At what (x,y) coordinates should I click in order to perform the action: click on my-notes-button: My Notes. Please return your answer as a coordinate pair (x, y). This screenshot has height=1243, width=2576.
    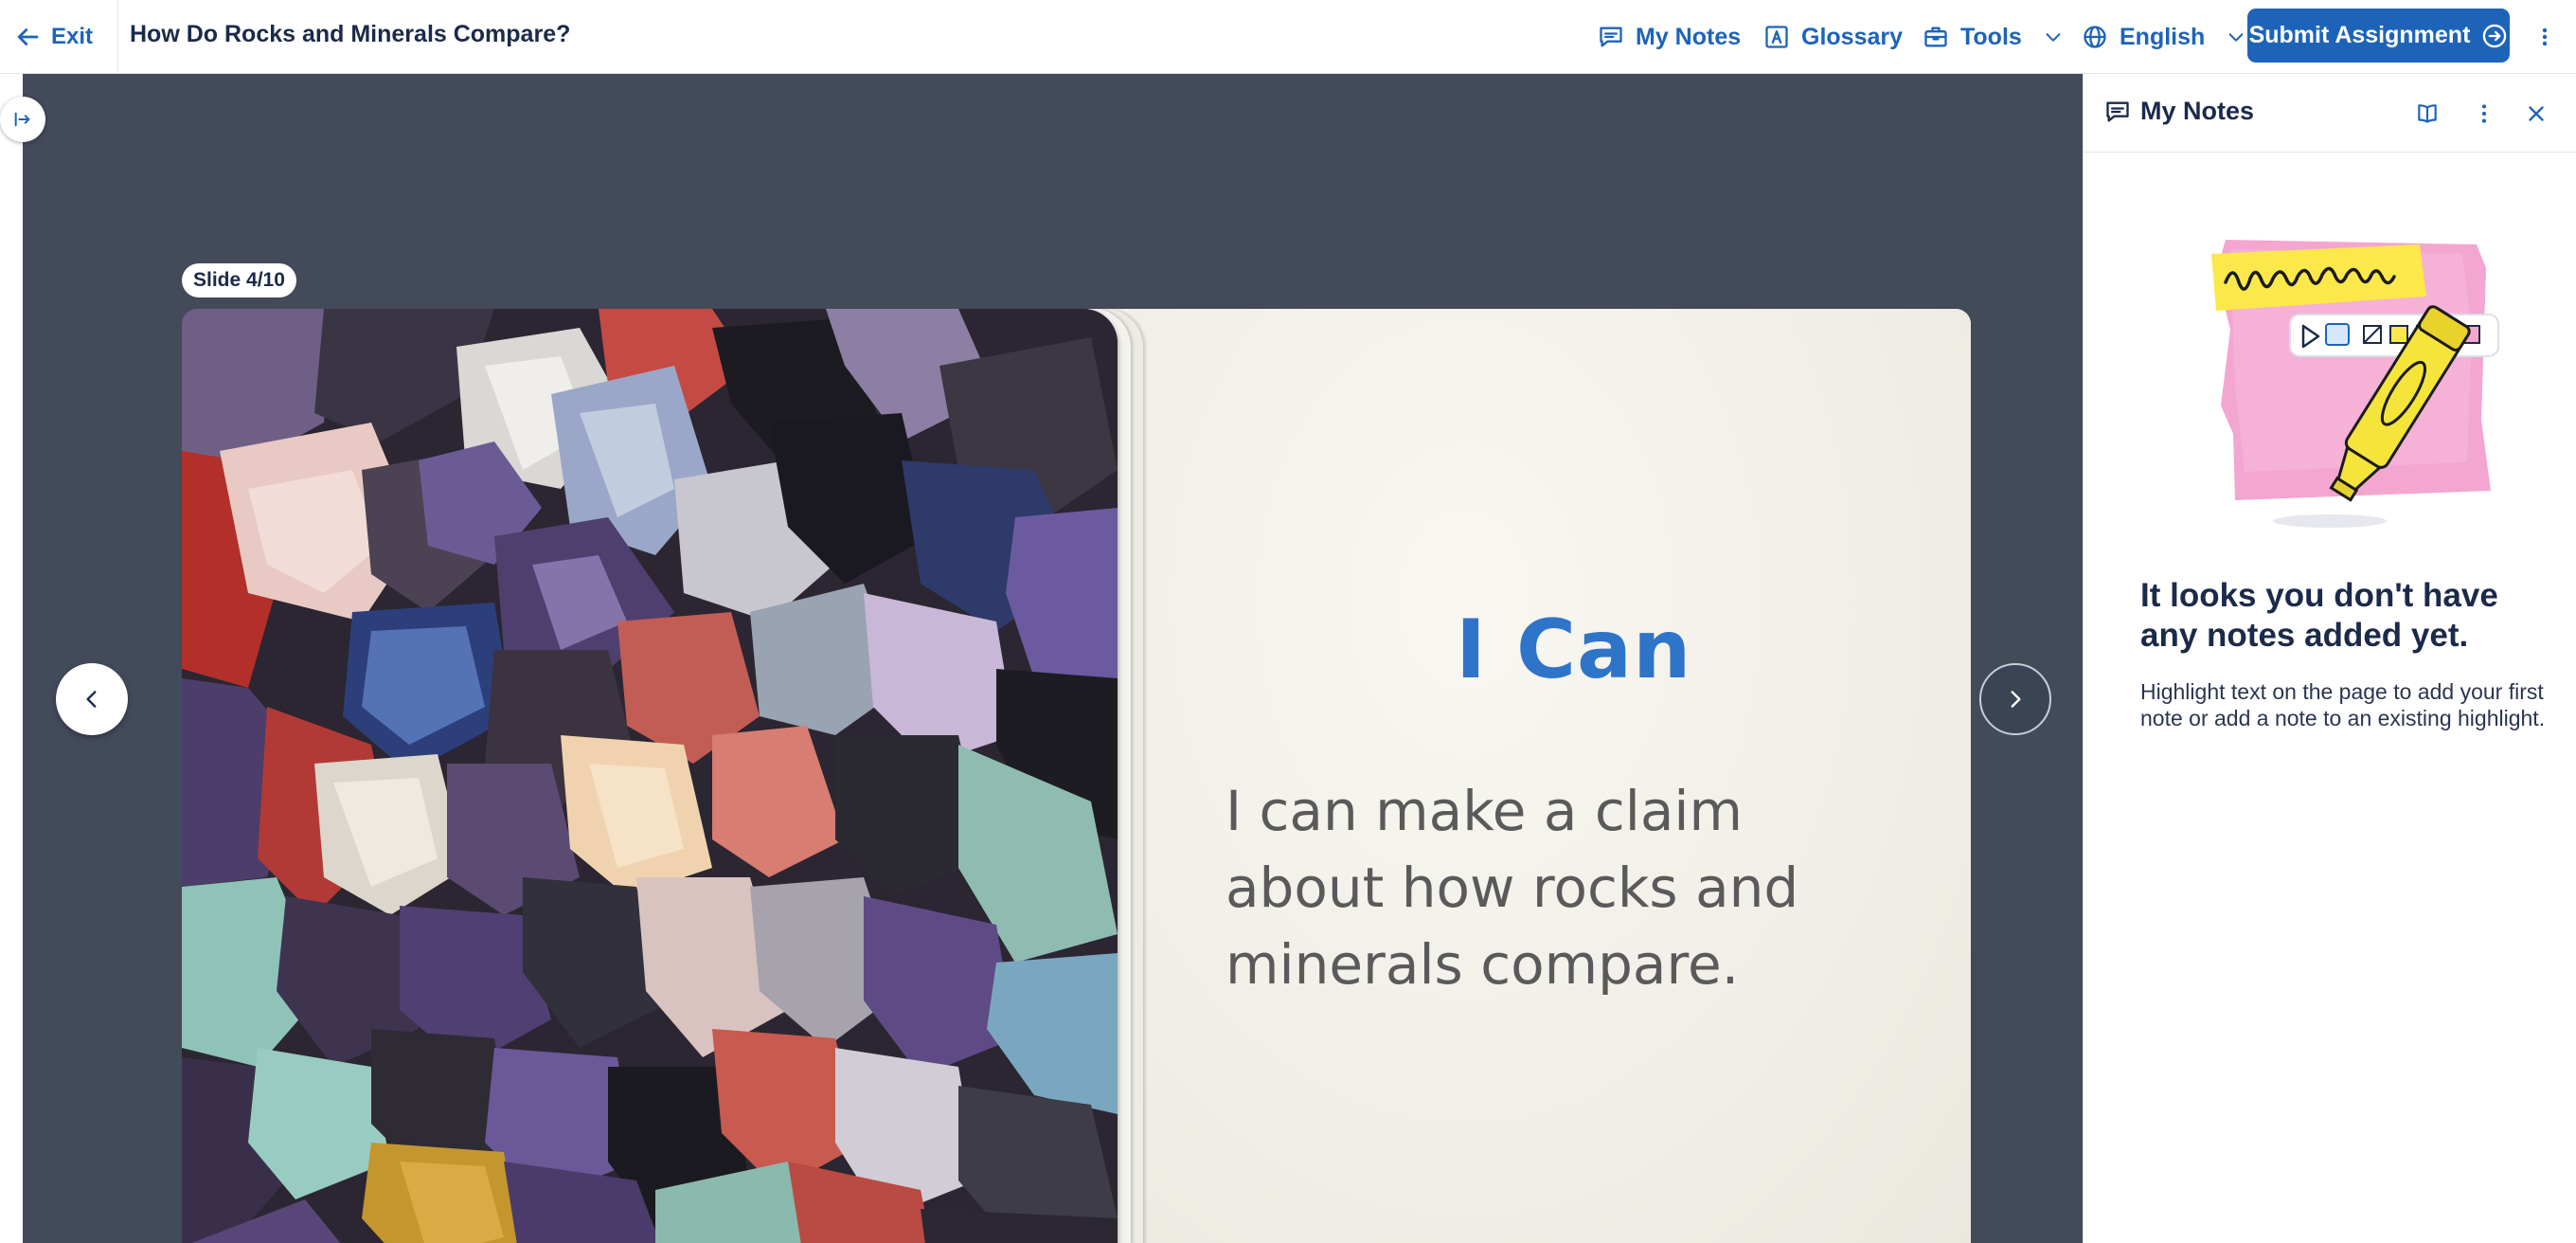
    Looking at the image, I should click on (1669, 37).